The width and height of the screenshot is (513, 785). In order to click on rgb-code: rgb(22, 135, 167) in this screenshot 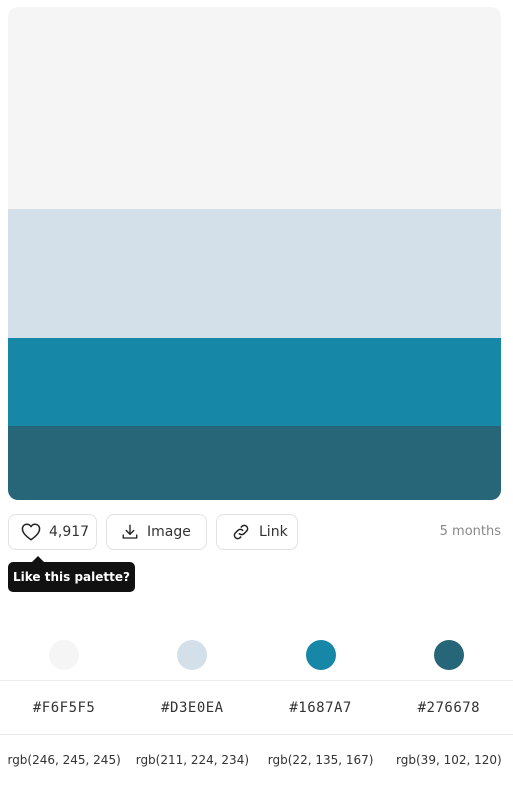, I will do `click(321, 760)`.